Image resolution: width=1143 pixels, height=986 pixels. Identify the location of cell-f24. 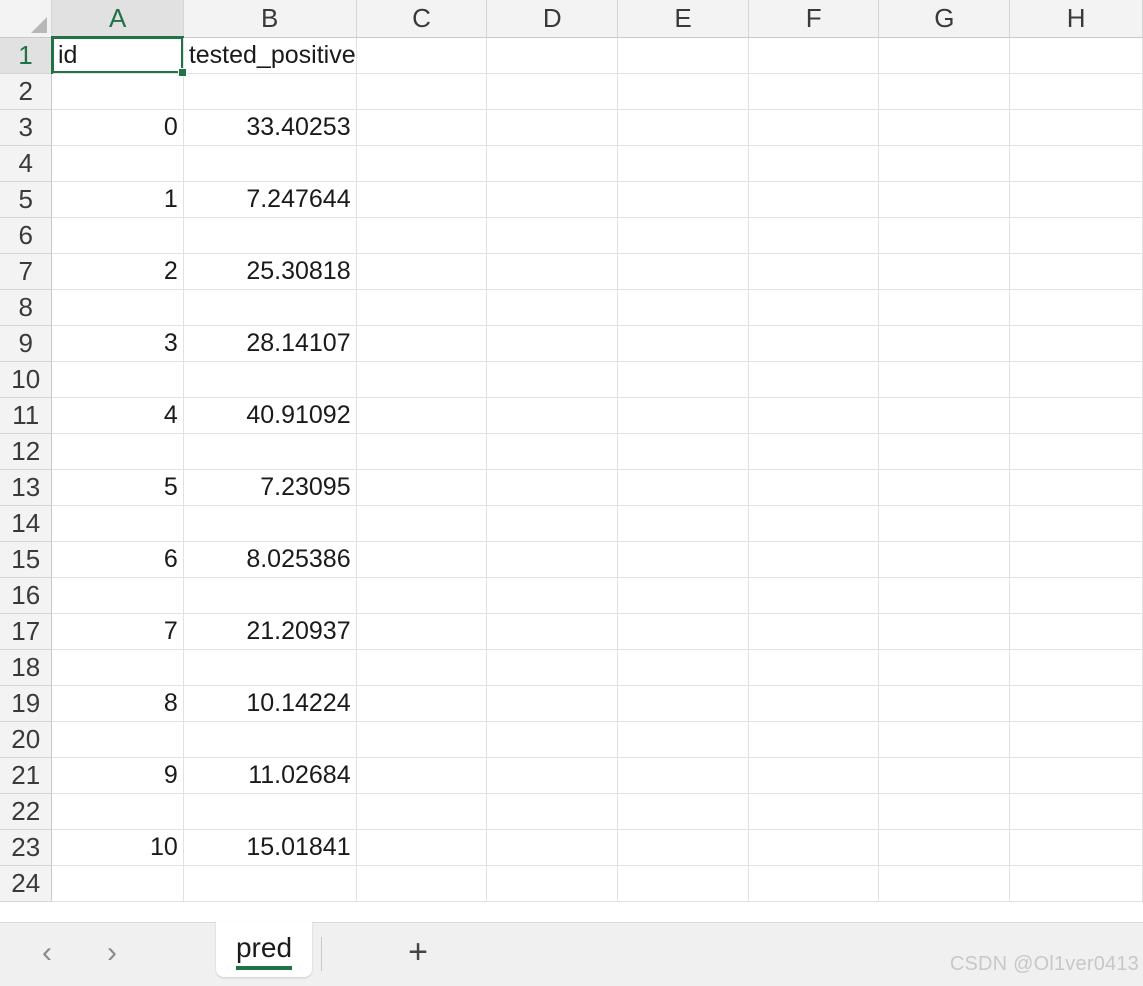
(814, 883).